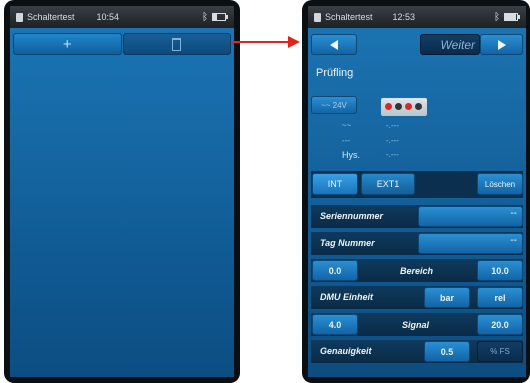 The height and width of the screenshot is (383, 530). Describe the element at coordinates (334, 105) in the screenshot. I see `voltage-button: ~~ 24V` at that location.